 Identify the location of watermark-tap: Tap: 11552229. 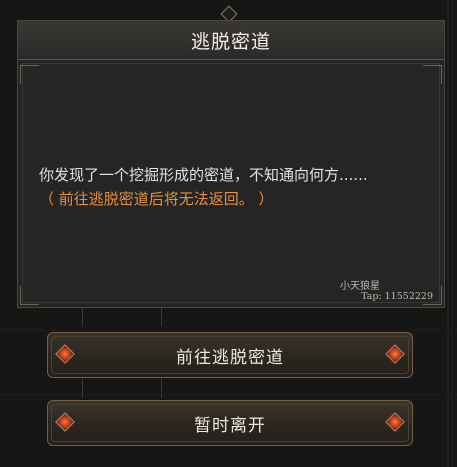
(397, 296).